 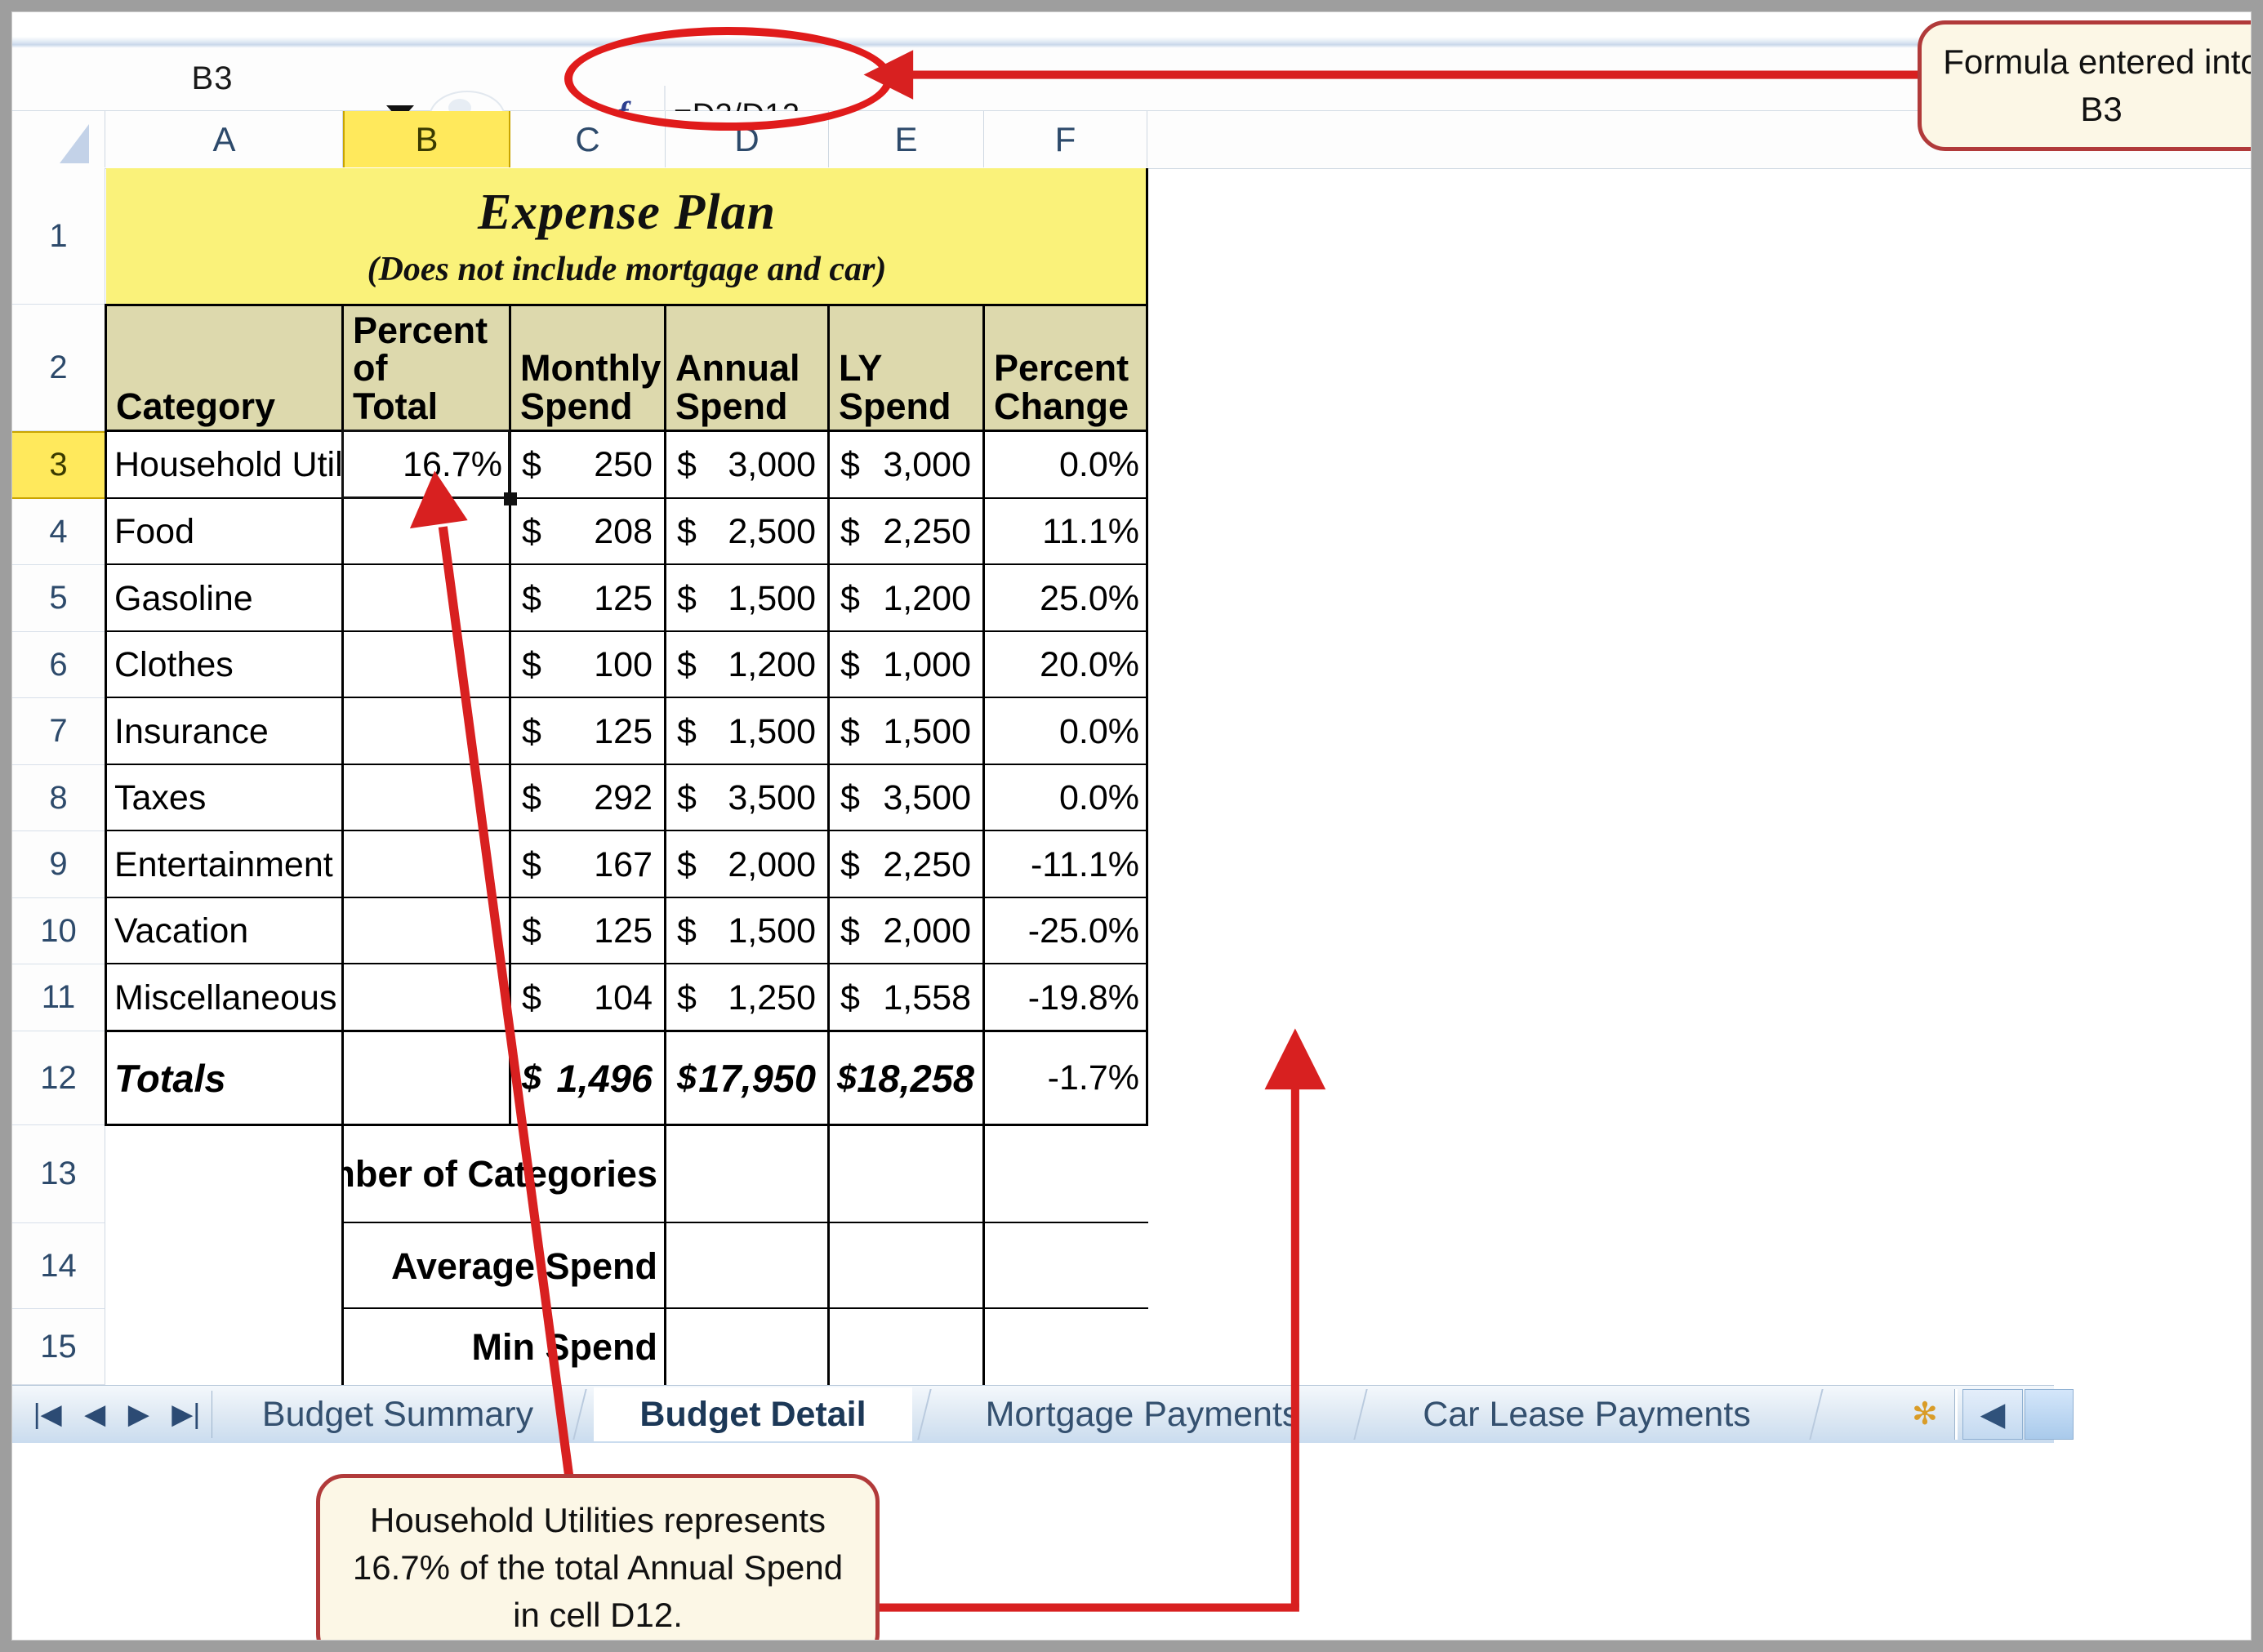 I want to click on cell-d4: $2,500, so click(x=747, y=532).